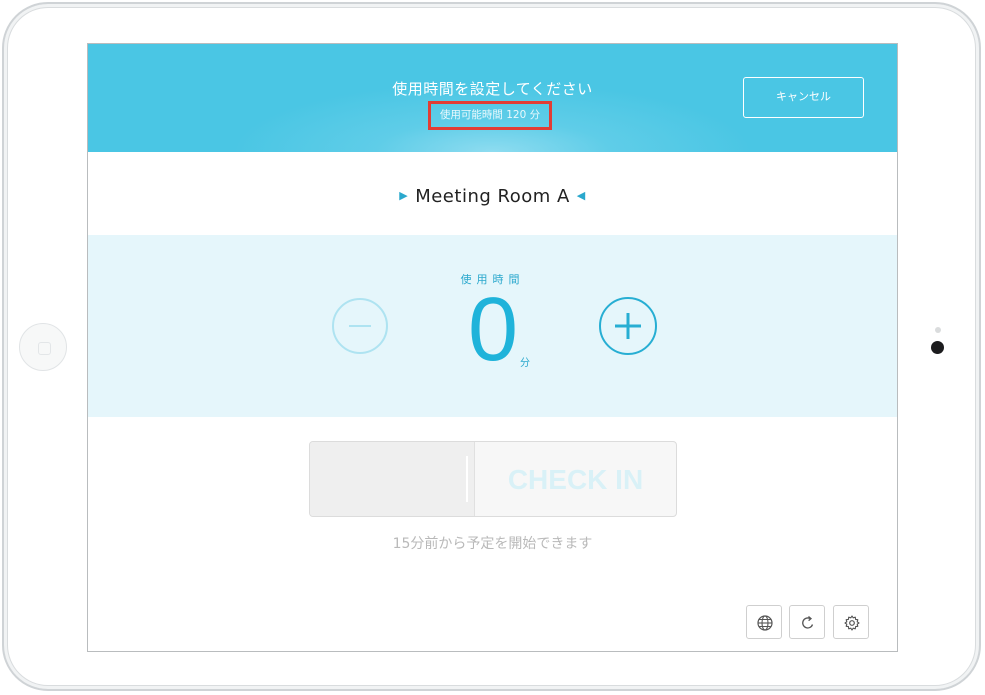 The width and height of the screenshot is (985, 695). What do you see at coordinates (938, 330) in the screenshot?
I see `sensor-dot` at bounding box center [938, 330].